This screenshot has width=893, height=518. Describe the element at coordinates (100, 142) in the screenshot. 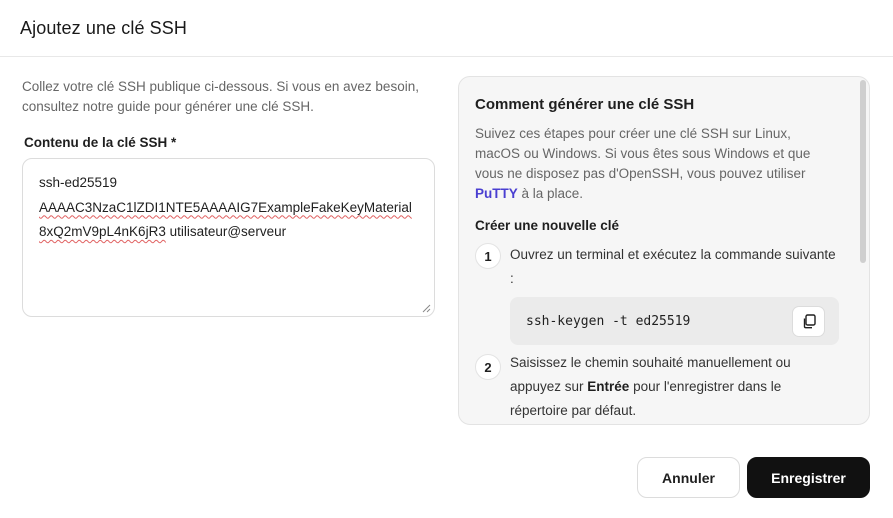

I see `ssh-key-label: Contenu de la clé SSH *` at that location.